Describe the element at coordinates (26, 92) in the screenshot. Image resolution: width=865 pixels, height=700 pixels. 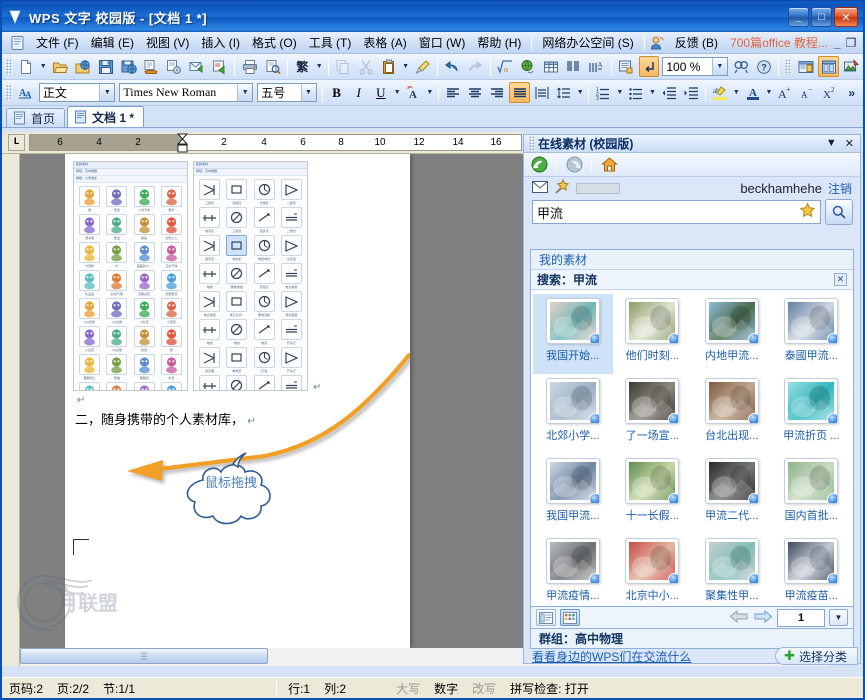
I see `styles-icon: AA` at that location.